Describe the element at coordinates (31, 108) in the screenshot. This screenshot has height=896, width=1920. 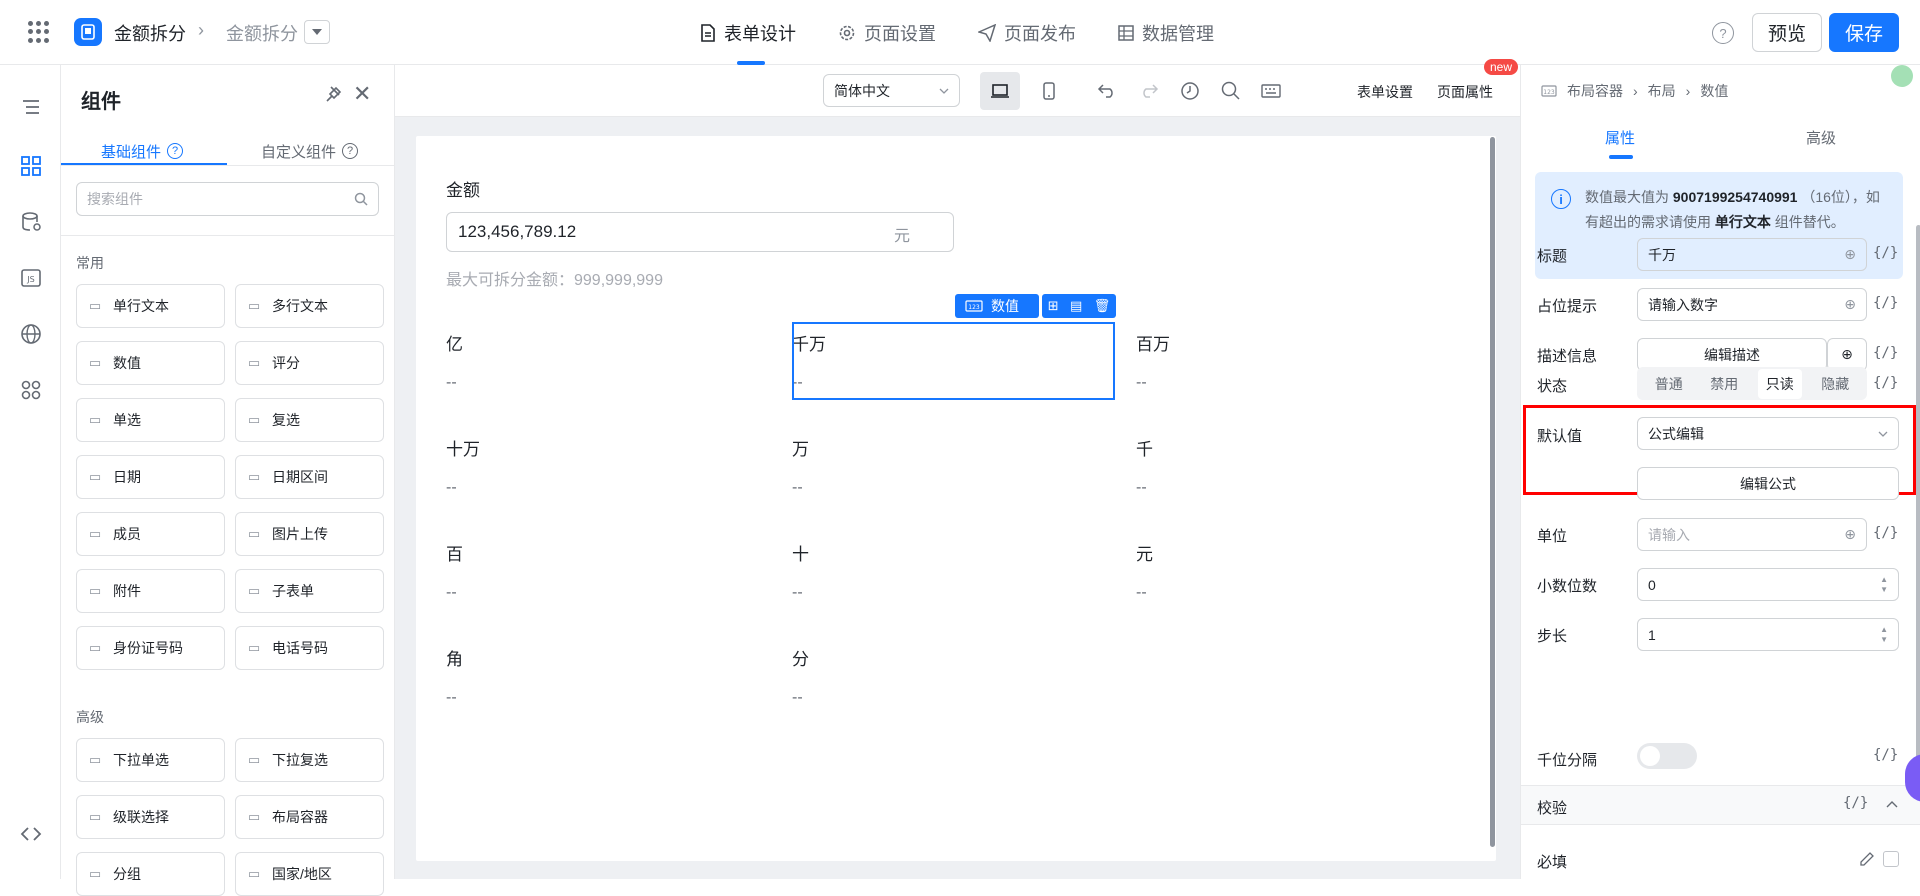
I see `outline-icon` at that location.